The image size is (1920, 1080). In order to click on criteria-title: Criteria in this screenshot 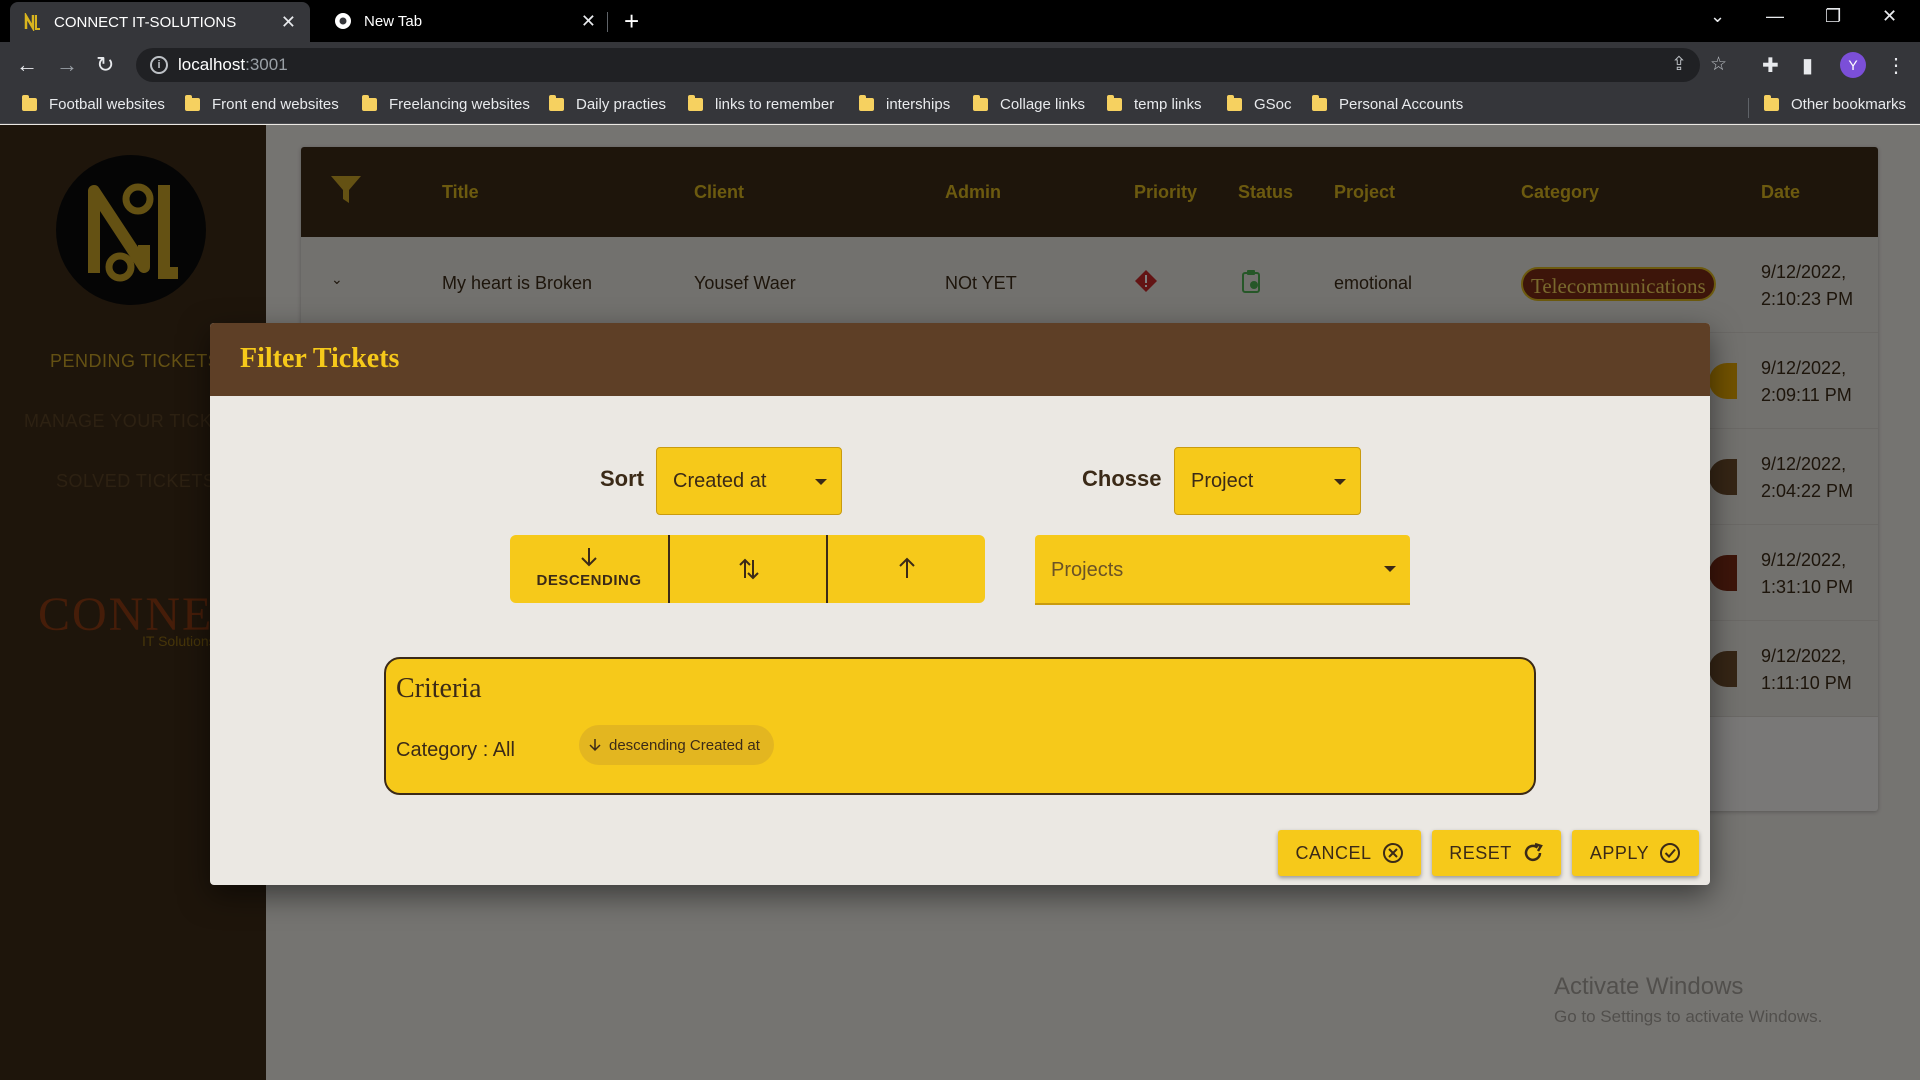, I will do `click(439, 688)`.